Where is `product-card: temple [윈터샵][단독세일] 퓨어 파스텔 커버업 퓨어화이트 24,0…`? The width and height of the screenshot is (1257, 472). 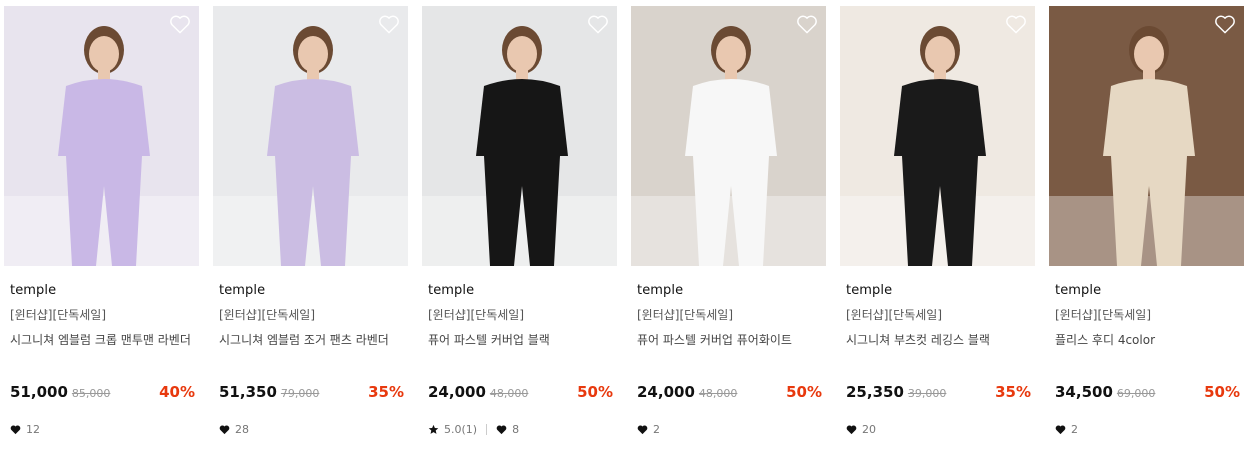
product-card: temple [윈터샵][단독세일] 퓨어 파스텔 커버업 퓨어화이트 24,0… is located at coordinates (728, 221).